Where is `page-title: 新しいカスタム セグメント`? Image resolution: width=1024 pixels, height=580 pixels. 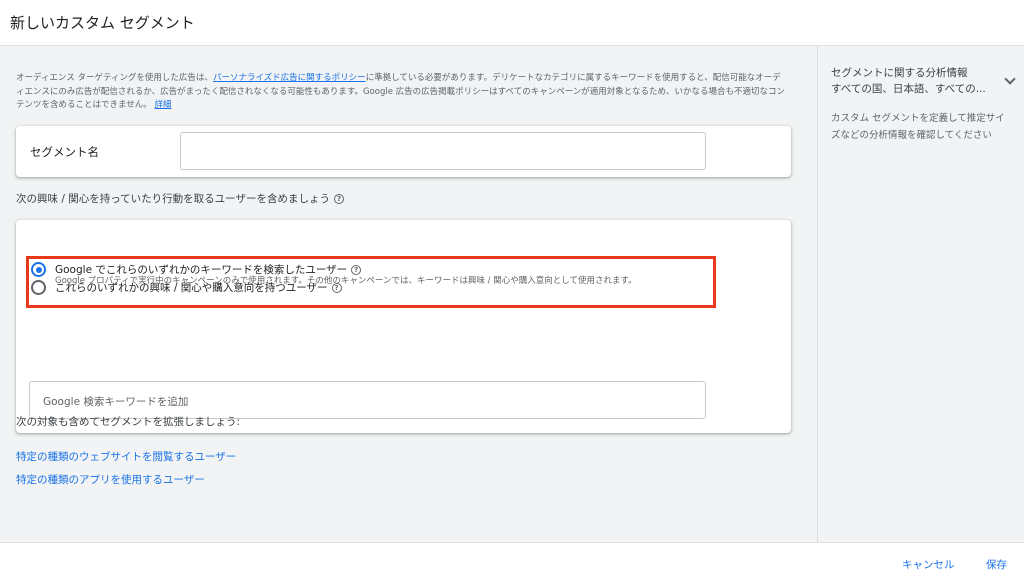 page-title: 新しいカスタム セグメント is located at coordinates (102, 23).